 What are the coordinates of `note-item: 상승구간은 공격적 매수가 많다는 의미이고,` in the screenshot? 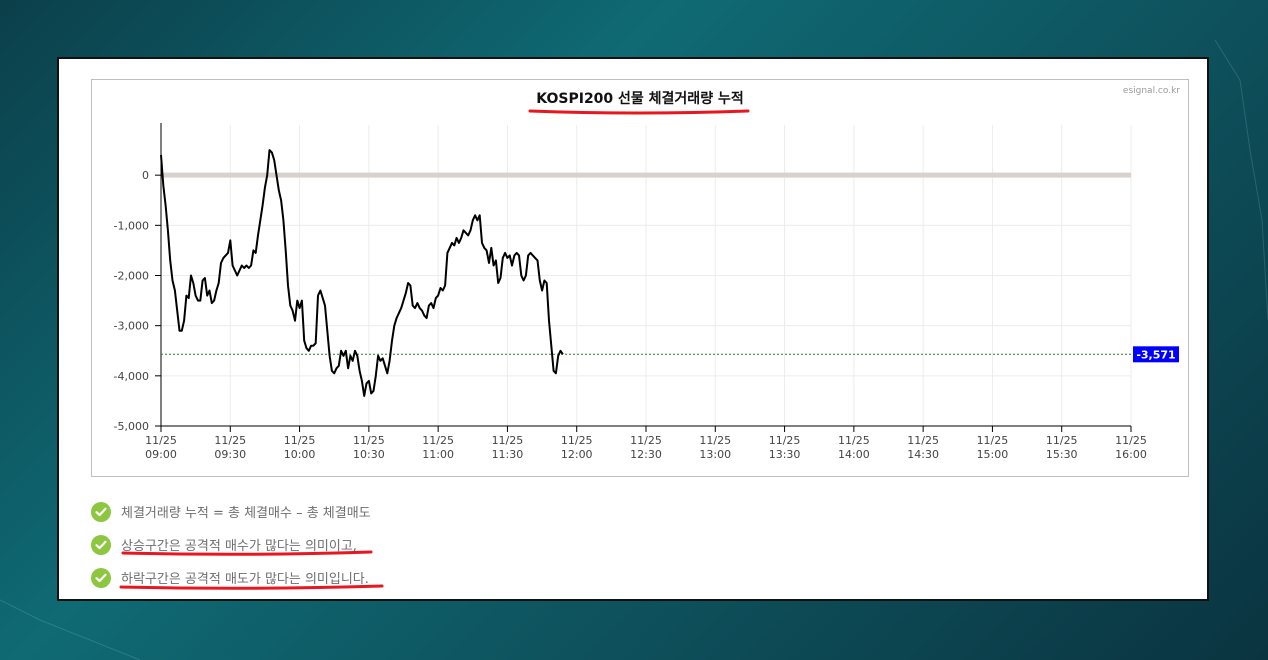 It's located at (231, 544).